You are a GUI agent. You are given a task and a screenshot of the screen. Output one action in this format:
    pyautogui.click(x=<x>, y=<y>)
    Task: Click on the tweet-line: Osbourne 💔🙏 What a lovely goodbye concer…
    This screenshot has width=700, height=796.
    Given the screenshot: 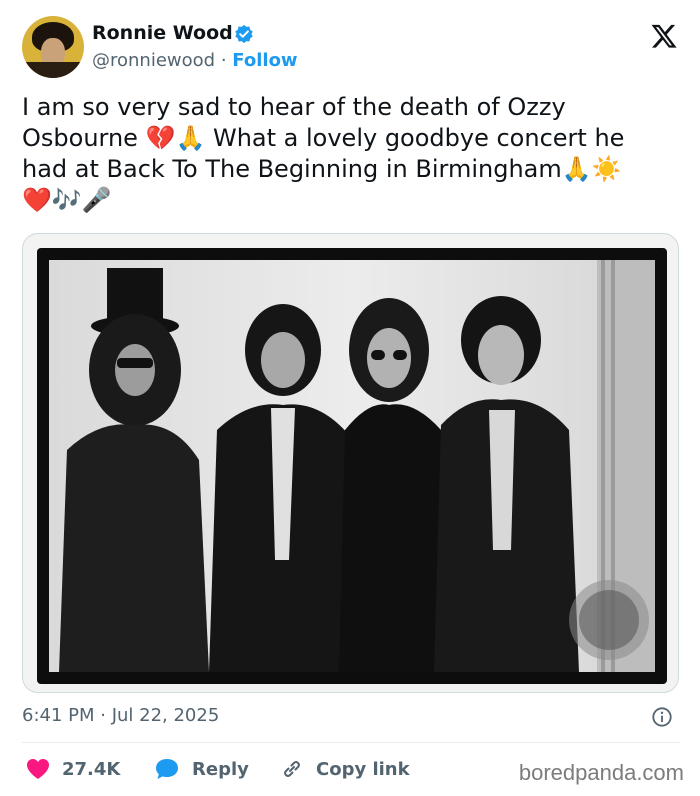 What is the action you would take?
    pyautogui.click(x=323, y=138)
    